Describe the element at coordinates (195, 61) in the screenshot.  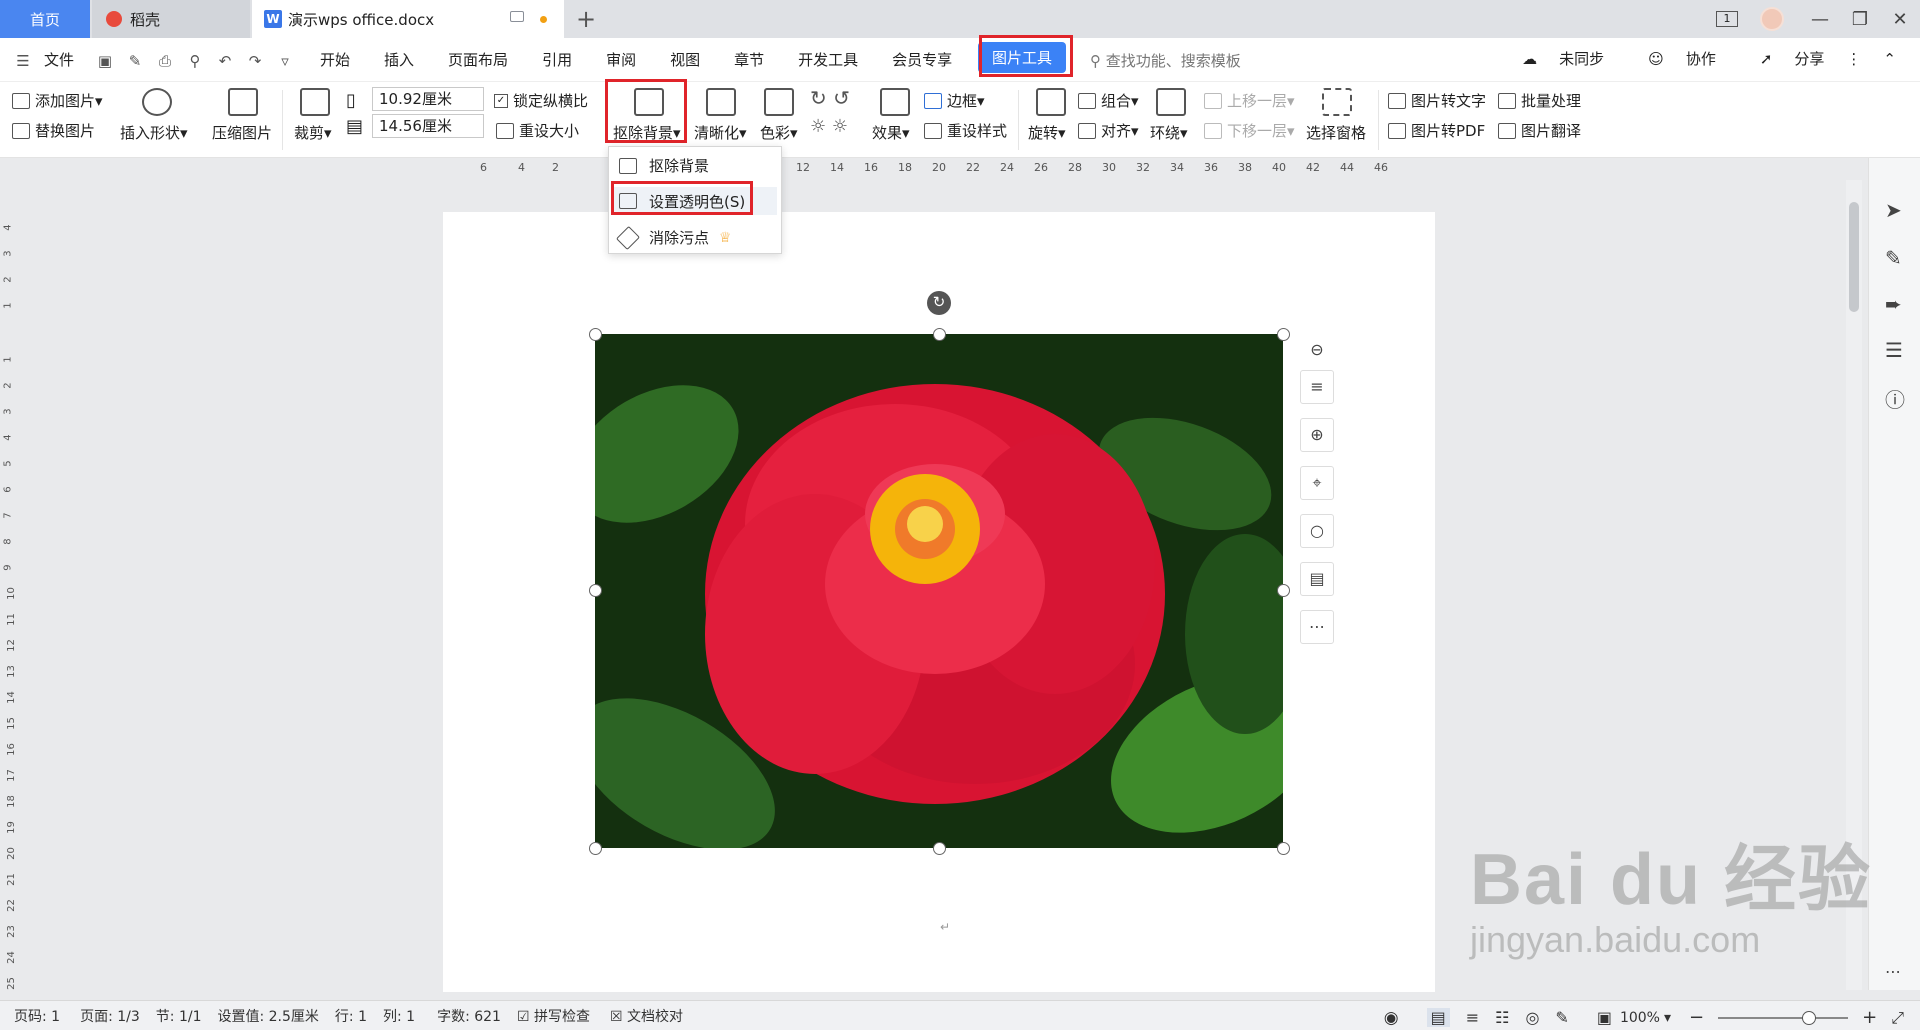
I see `print-preview-icon: ⚲` at that location.